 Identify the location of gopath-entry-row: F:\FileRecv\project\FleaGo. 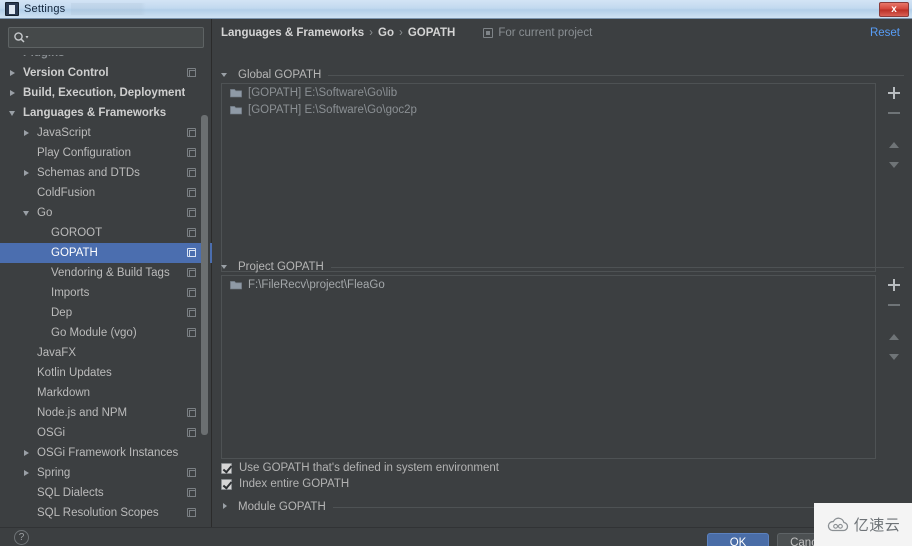
(548, 284).